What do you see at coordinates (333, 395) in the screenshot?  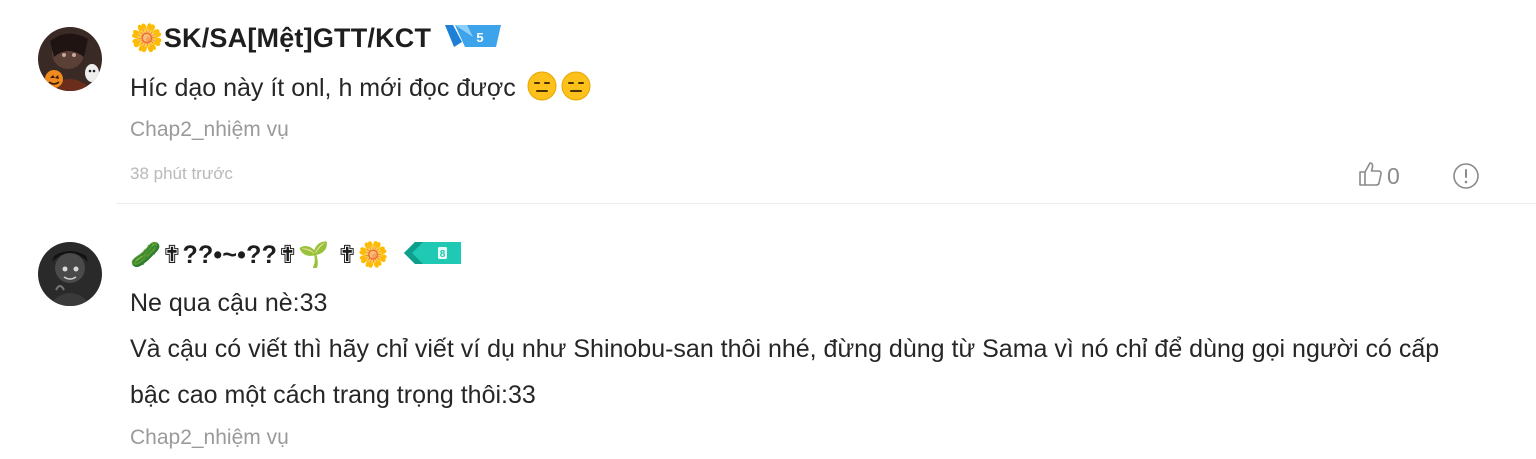 I see `comment-text-line: bậc cao một cách trang trọng thôi:33` at bounding box center [333, 395].